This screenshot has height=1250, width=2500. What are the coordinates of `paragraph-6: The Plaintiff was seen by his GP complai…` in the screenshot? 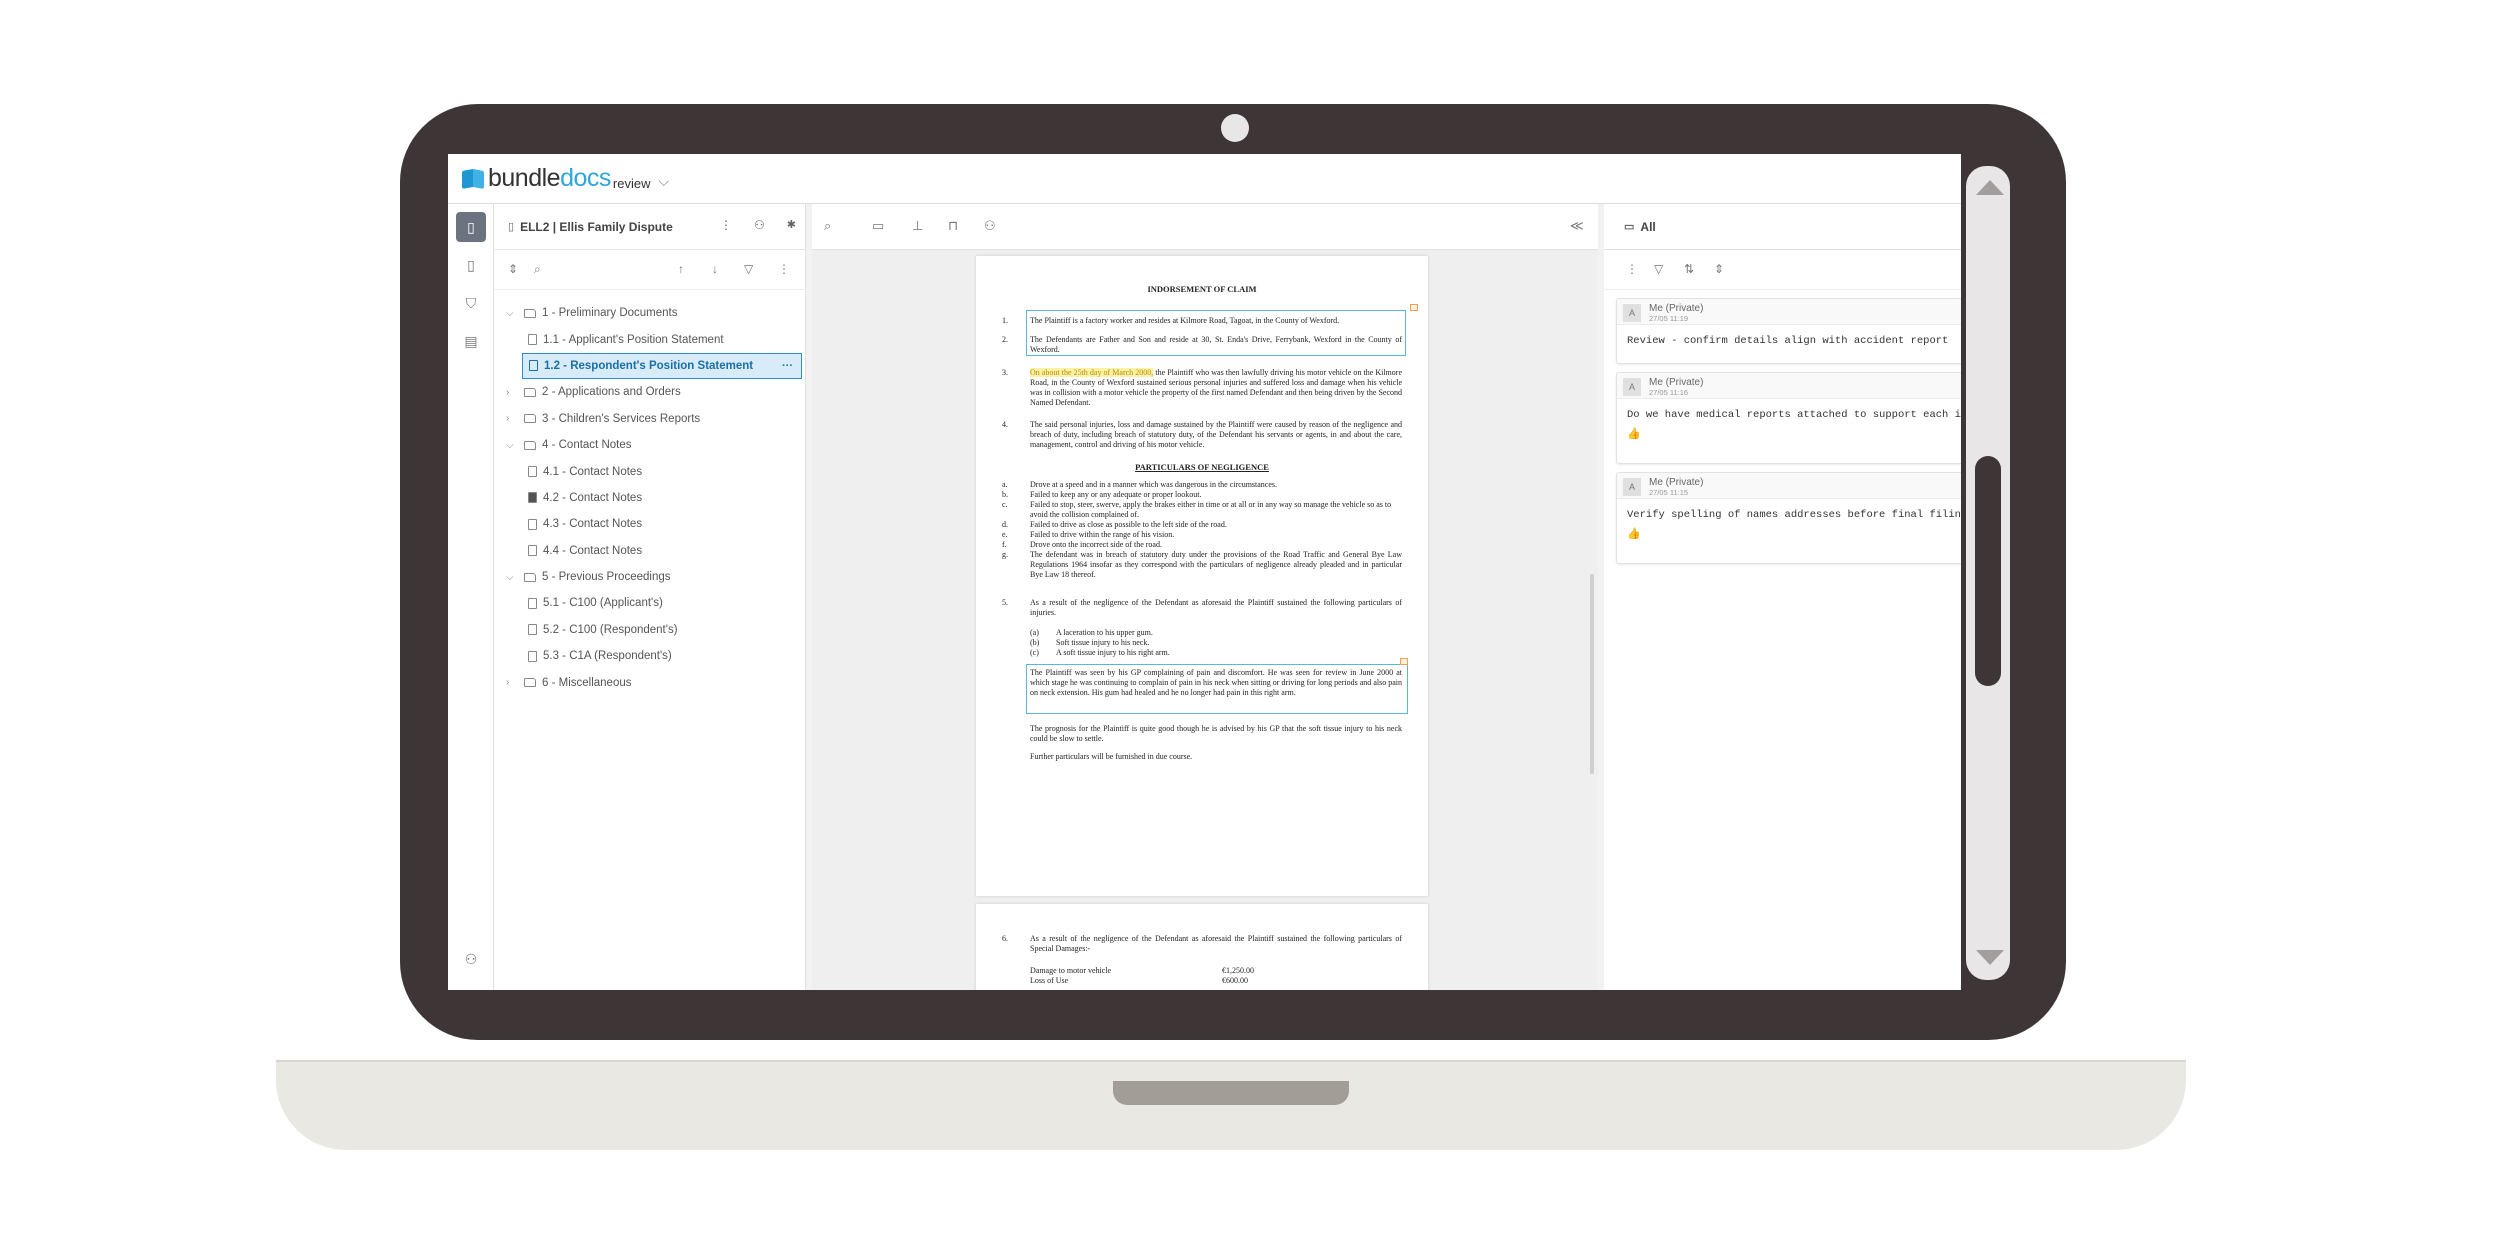 It's located at (1216, 682).